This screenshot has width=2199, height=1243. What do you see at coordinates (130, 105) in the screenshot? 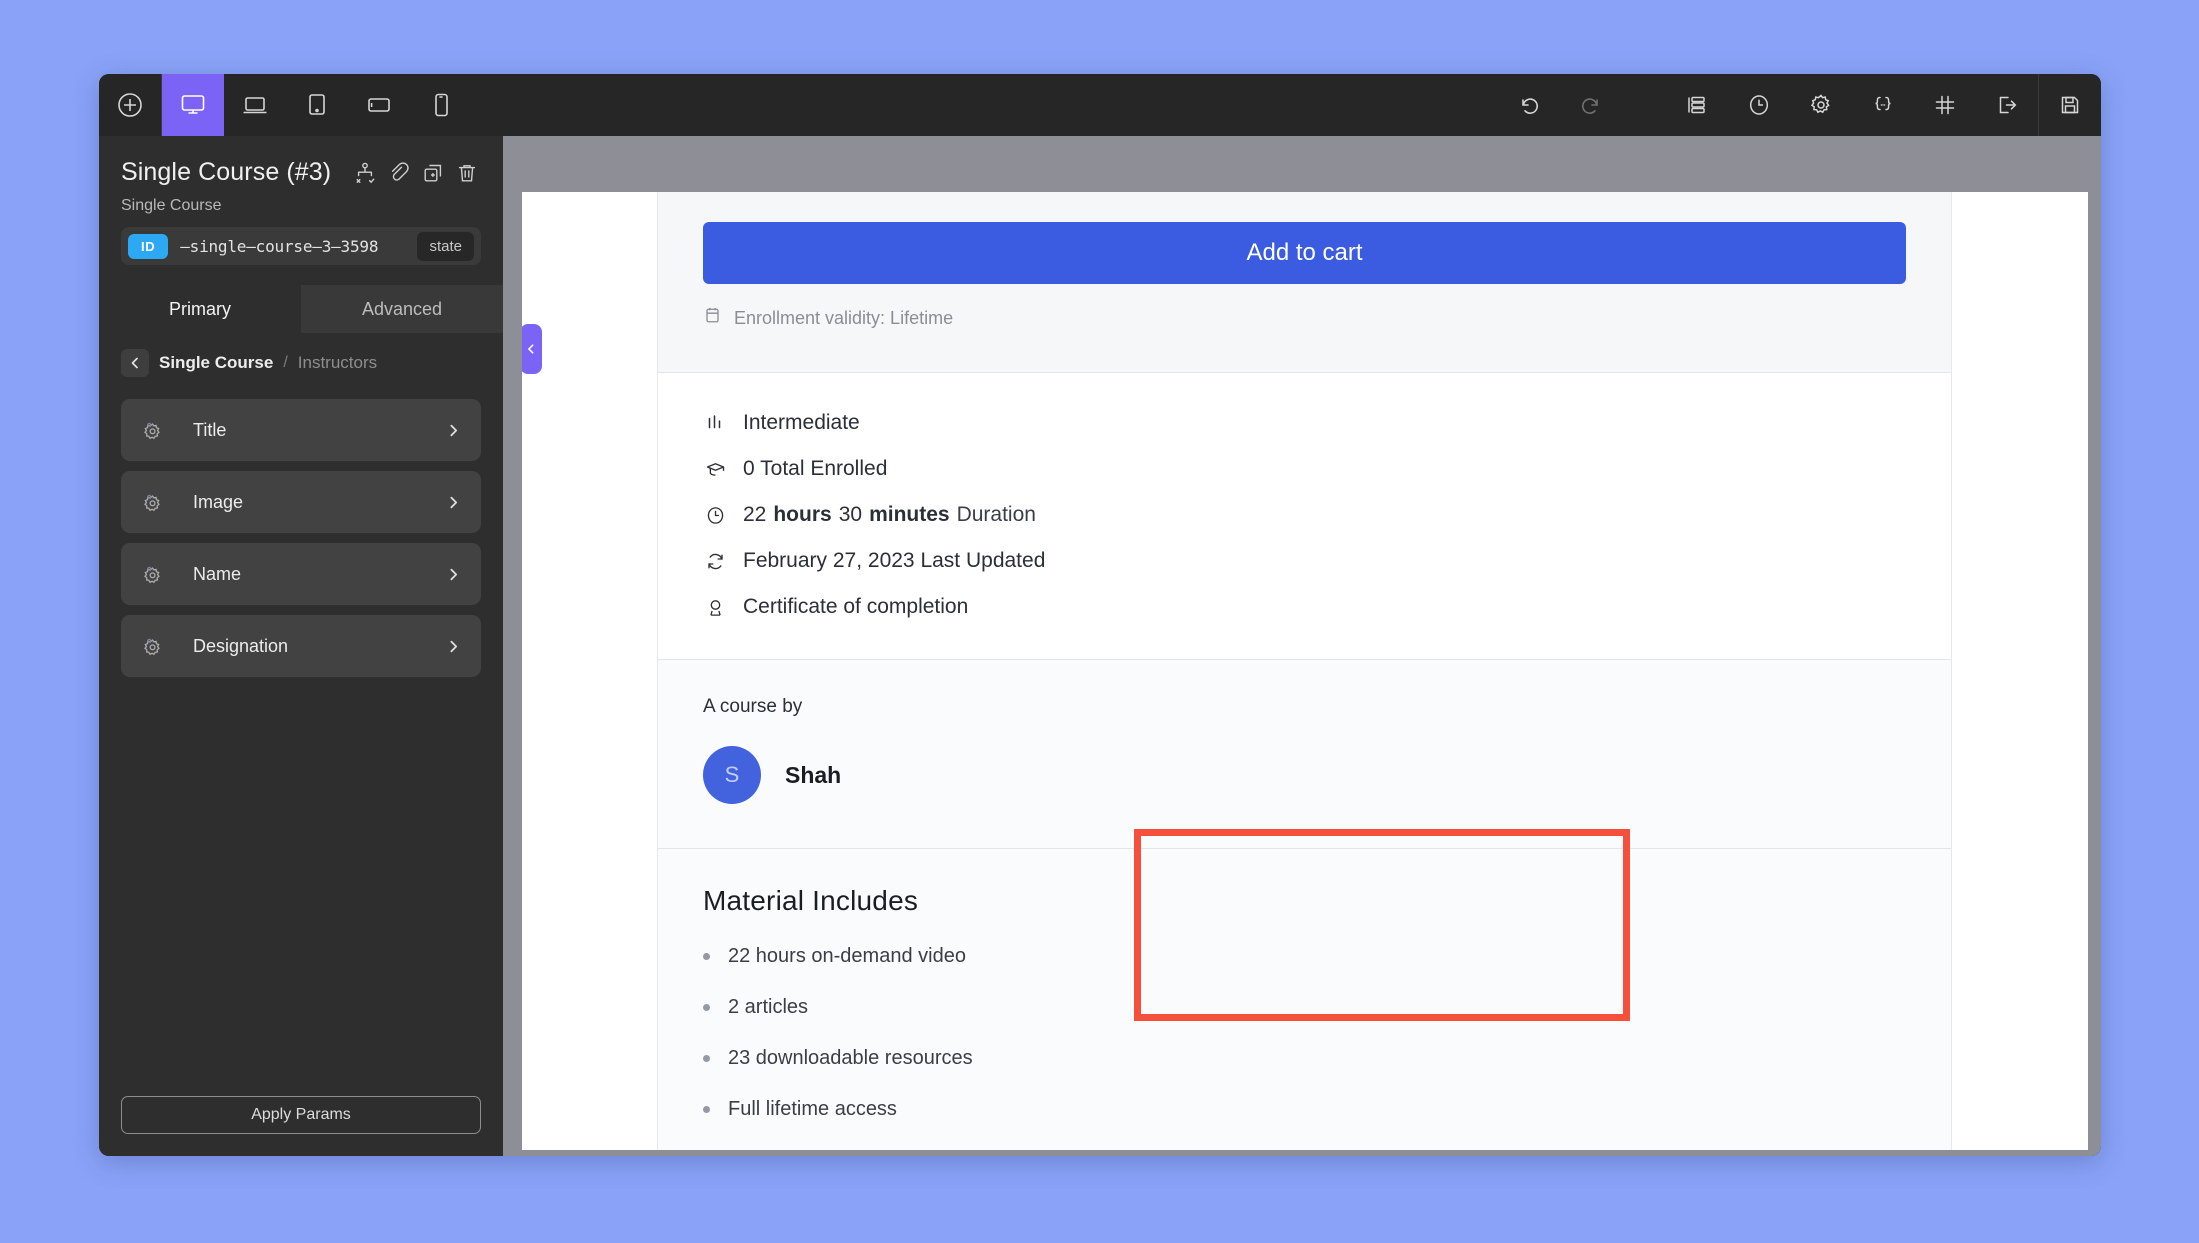
I see `add-button` at bounding box center [130, 105].